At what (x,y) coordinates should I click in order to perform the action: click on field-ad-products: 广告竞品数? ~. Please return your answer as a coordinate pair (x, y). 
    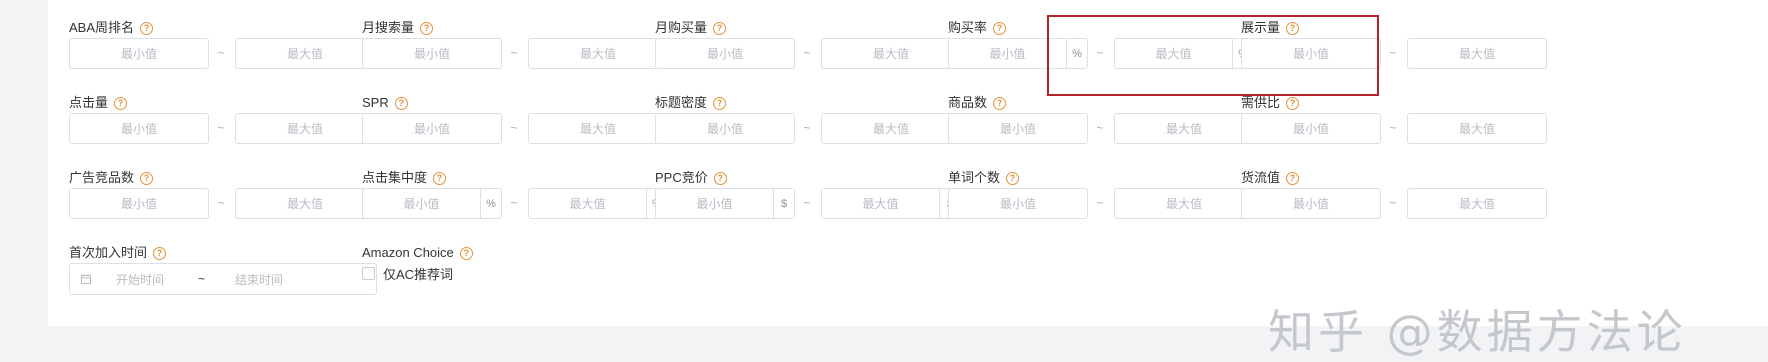
    Looking at the image, I should click on (222, 194).